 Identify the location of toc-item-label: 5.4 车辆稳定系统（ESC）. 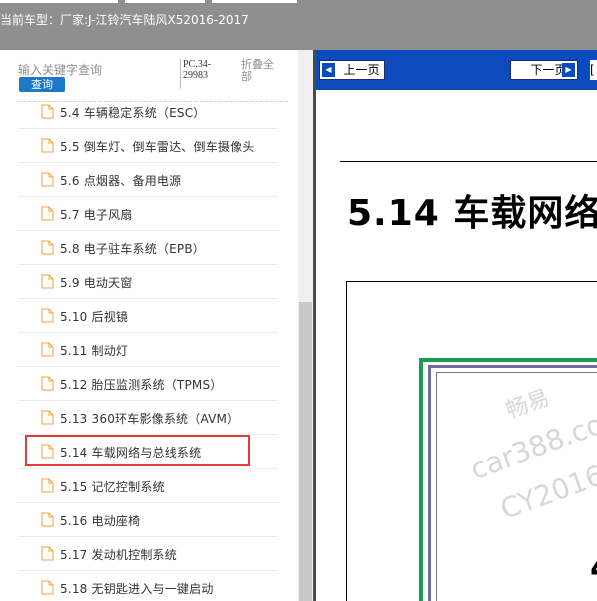
(133, 113).